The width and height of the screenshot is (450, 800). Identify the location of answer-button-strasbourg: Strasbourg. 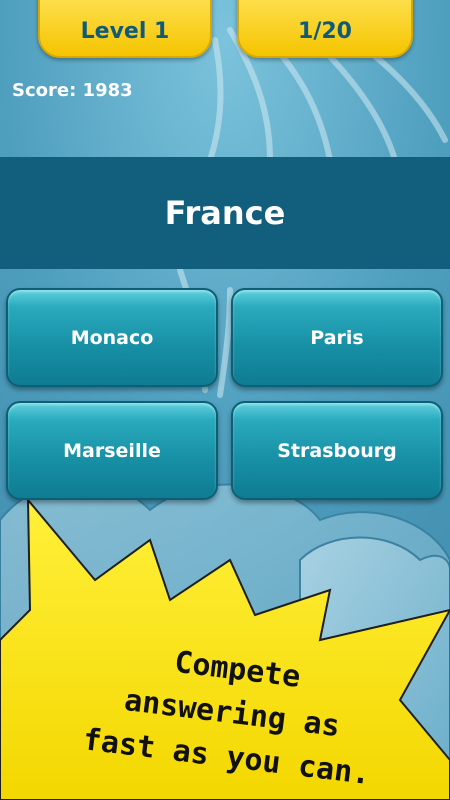
(337, 450).